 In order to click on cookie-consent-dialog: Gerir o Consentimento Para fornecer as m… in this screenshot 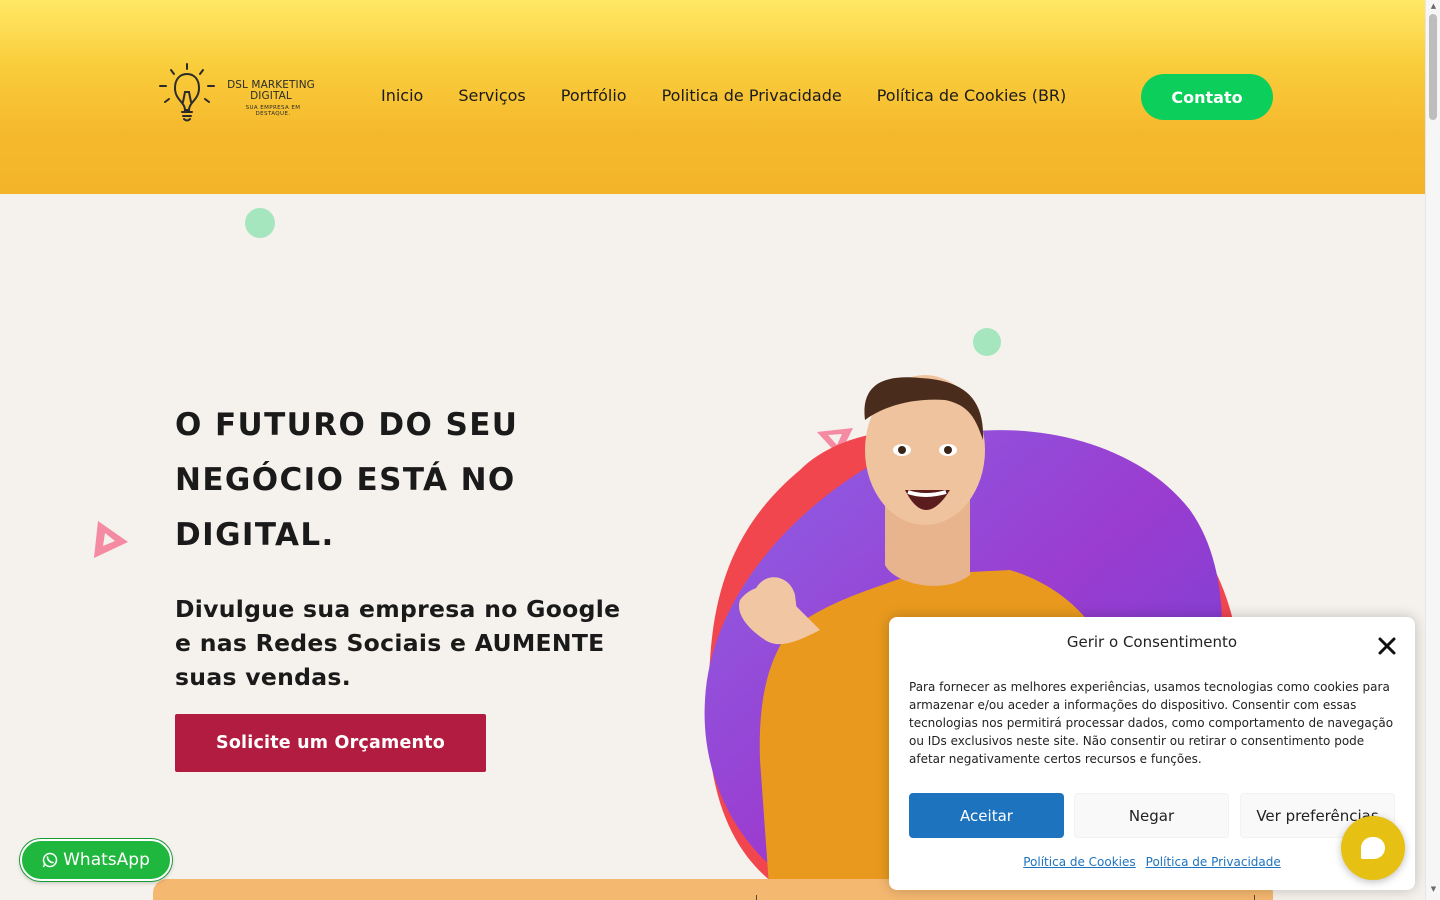, I will do `click(1152, 753)`.